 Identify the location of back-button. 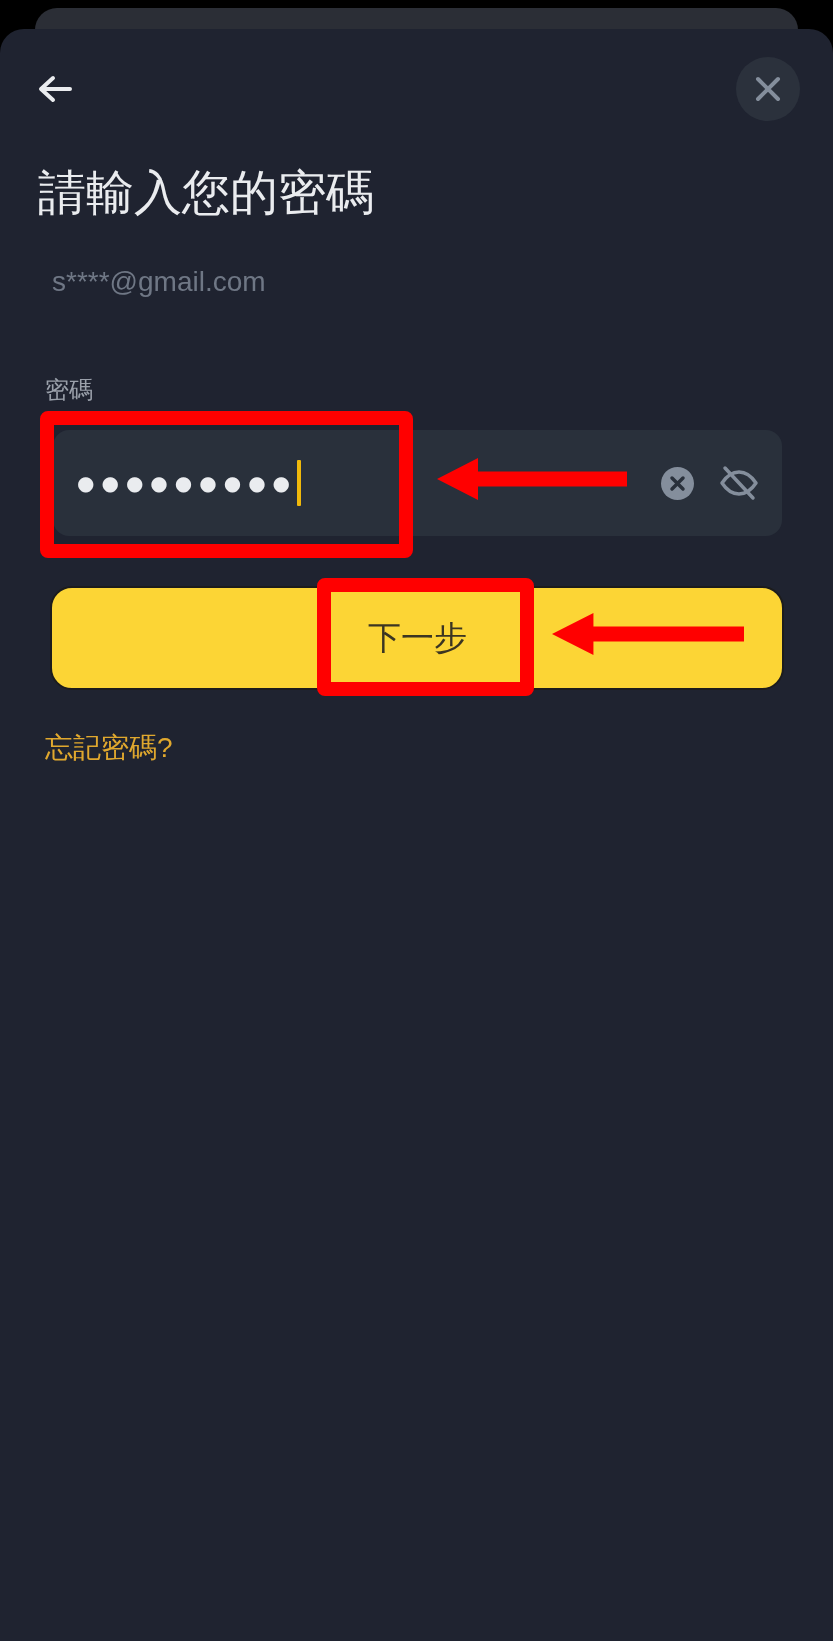
(55, 89).